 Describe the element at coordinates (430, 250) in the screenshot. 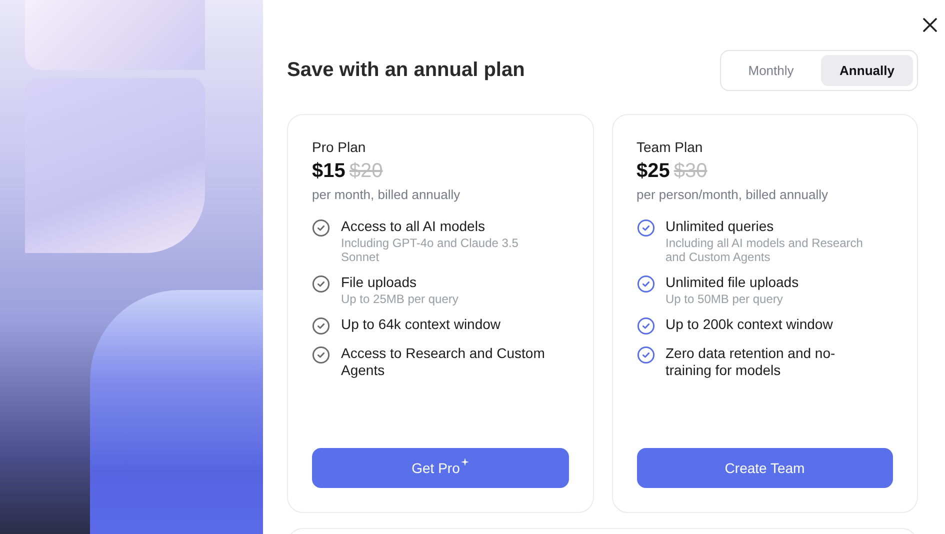

I see `feature-detail: Including GPT-4o and Claude 3.5 Sonnet` at that location.